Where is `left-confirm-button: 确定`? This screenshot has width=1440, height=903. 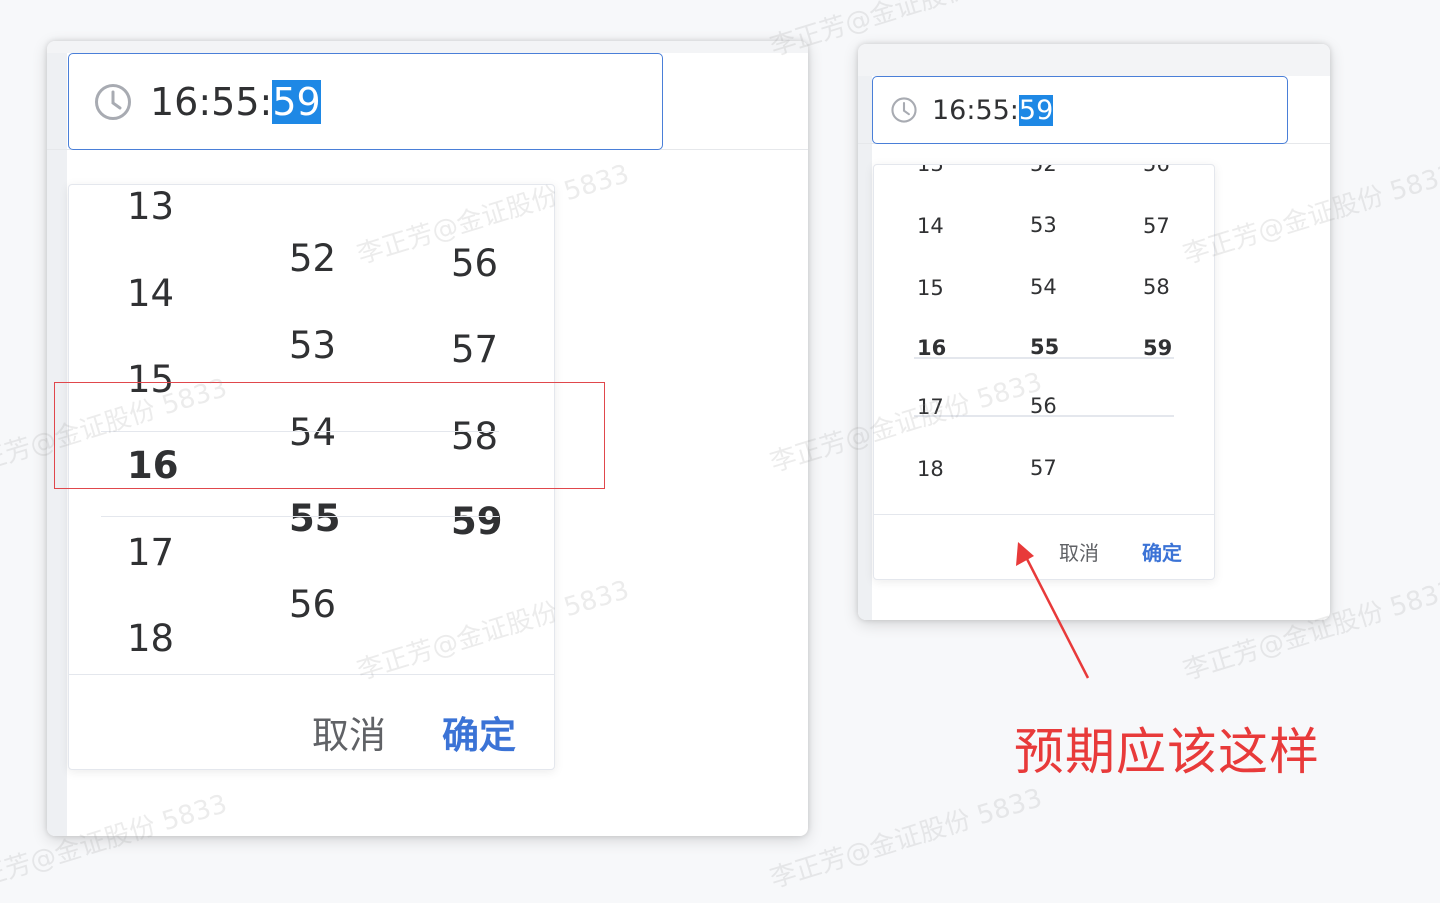
left-confirm-button: 确定 is located at coordinates (479, 732).